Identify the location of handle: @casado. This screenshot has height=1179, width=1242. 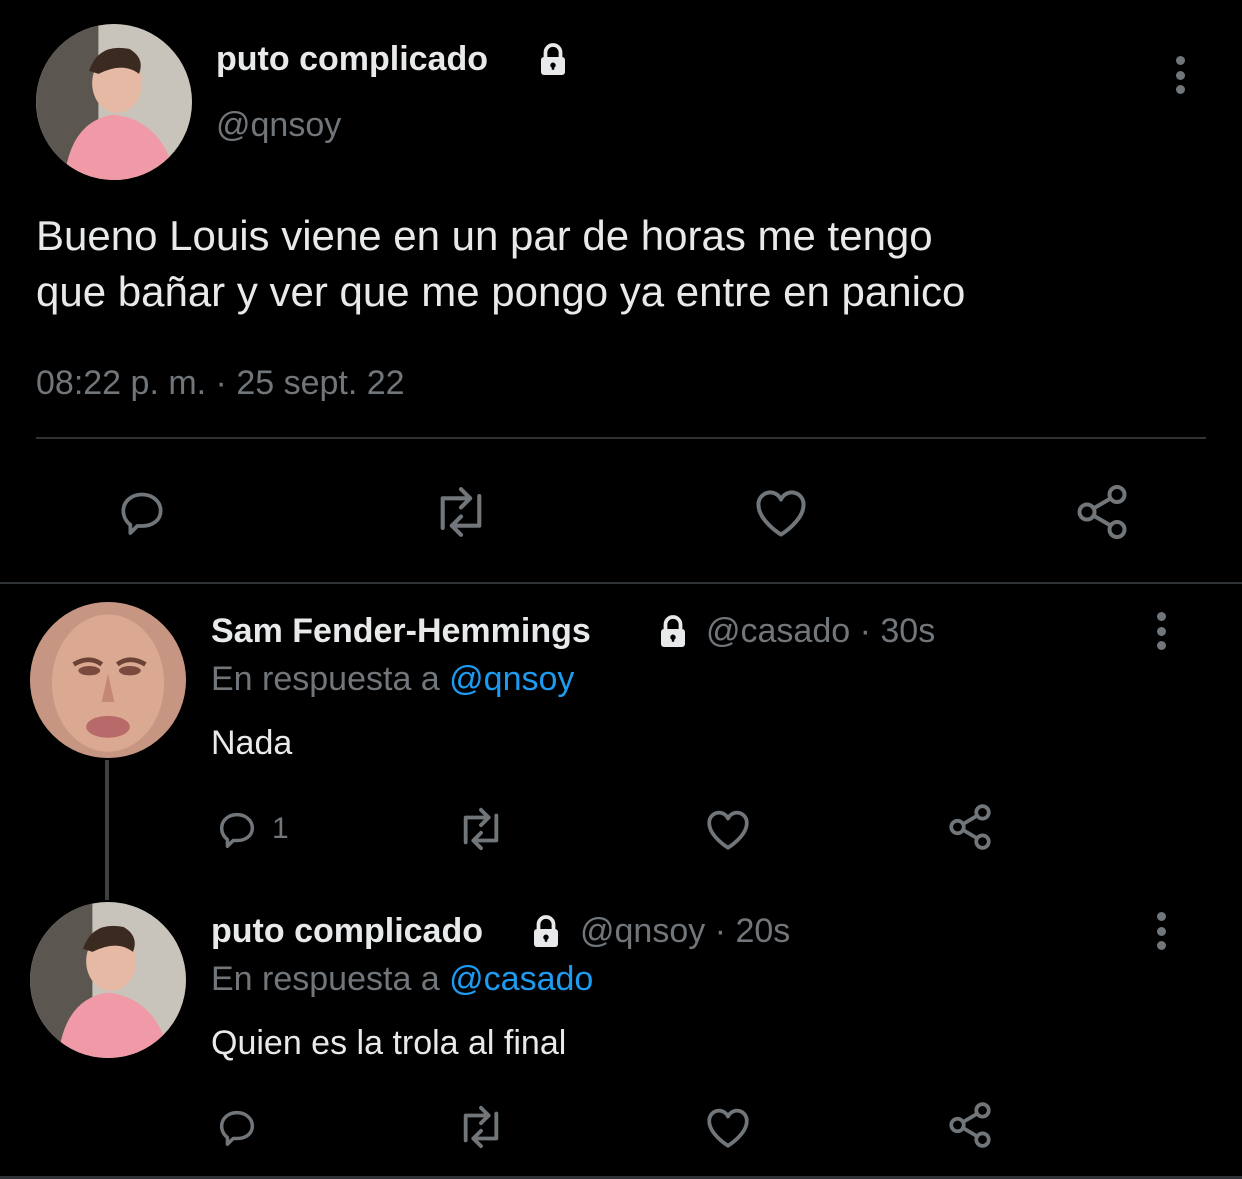
(778, 631).